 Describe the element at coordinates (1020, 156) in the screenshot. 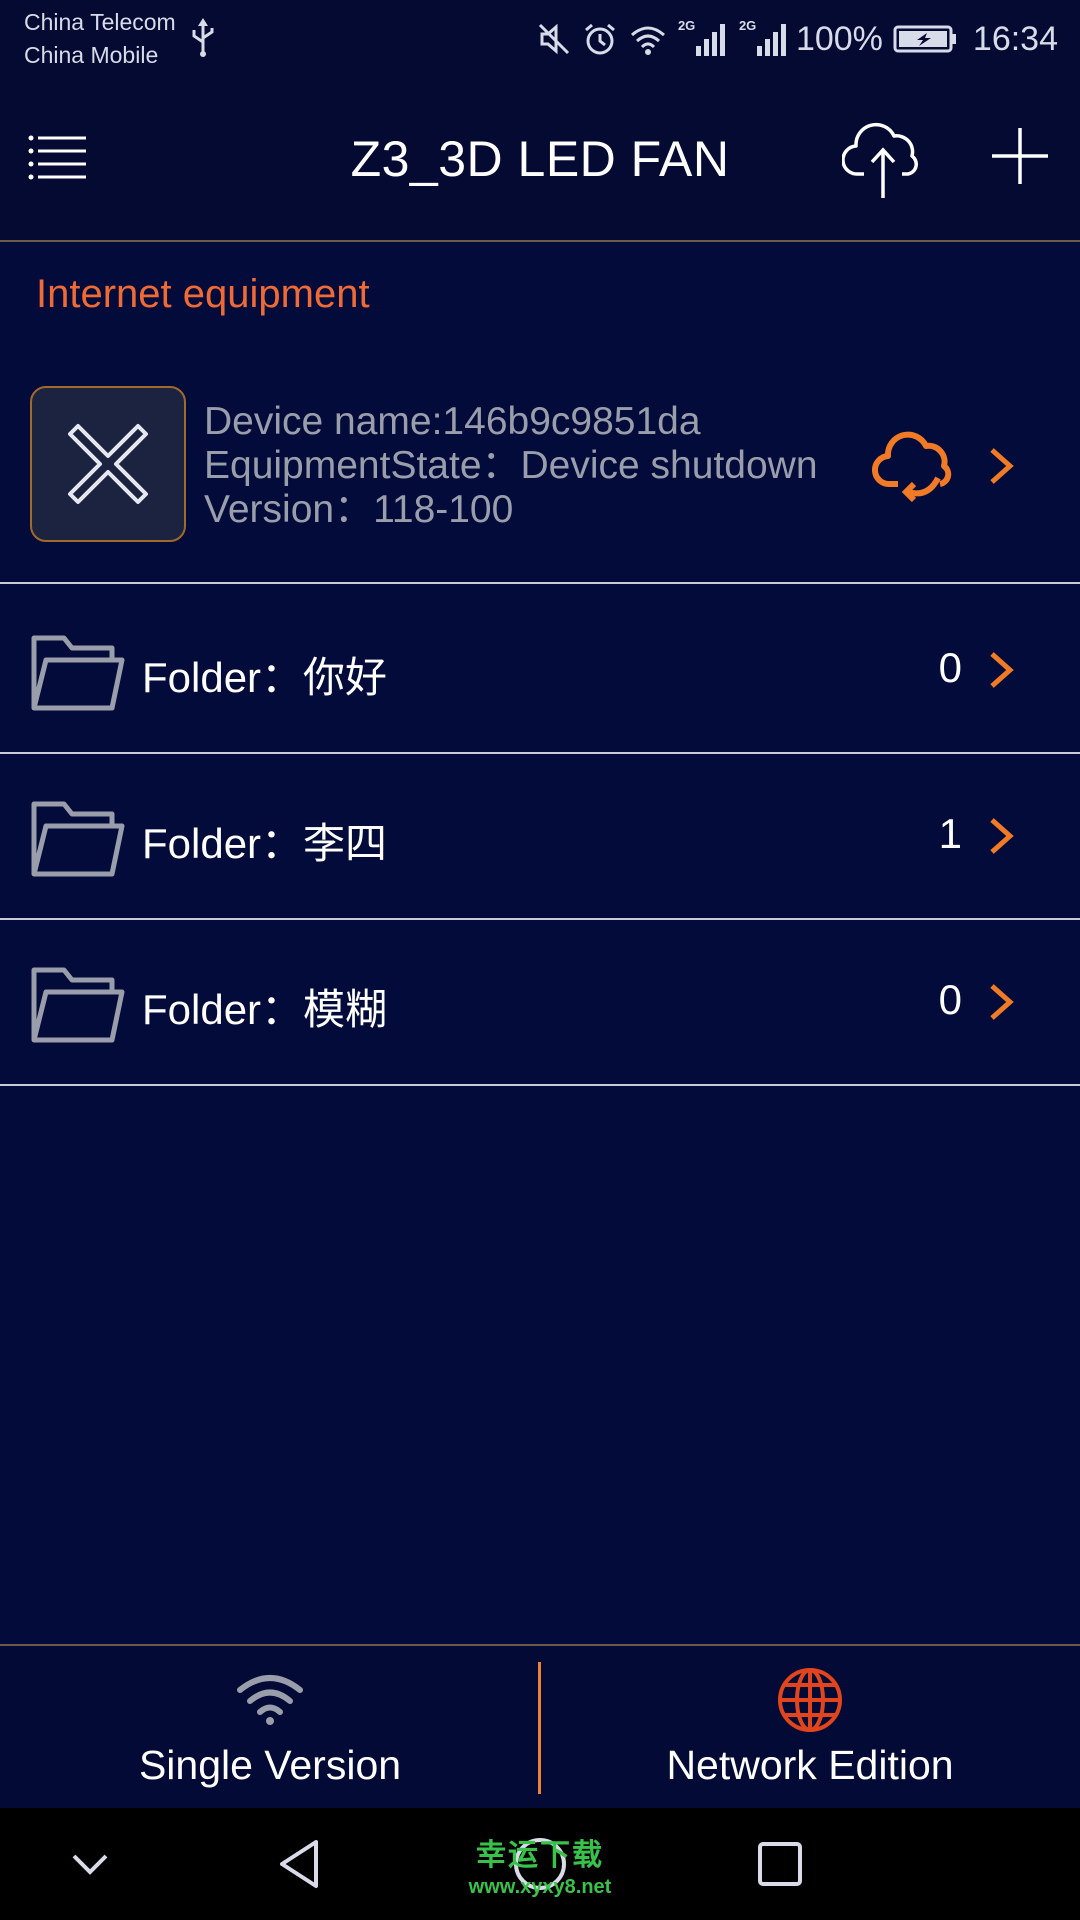

I see `plus-icon` at that location.